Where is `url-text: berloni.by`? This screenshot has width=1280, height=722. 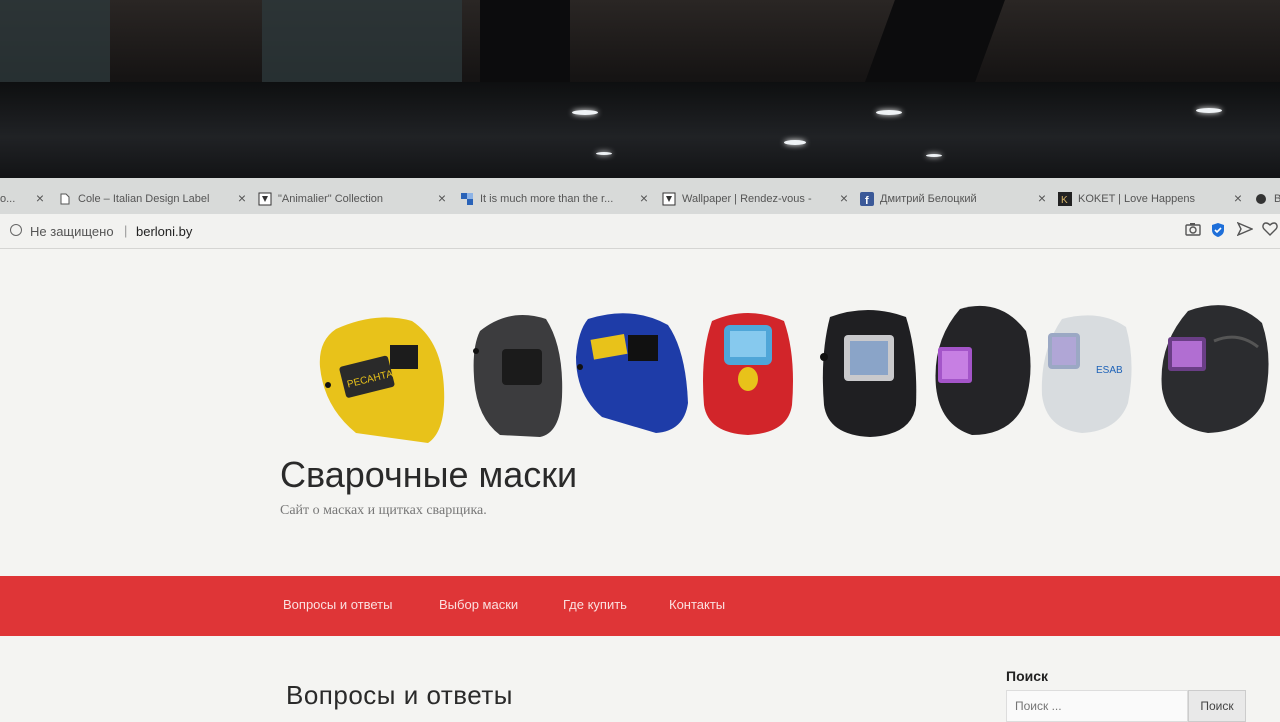 url-text: berloni.by is located at coordinates (164, 231).